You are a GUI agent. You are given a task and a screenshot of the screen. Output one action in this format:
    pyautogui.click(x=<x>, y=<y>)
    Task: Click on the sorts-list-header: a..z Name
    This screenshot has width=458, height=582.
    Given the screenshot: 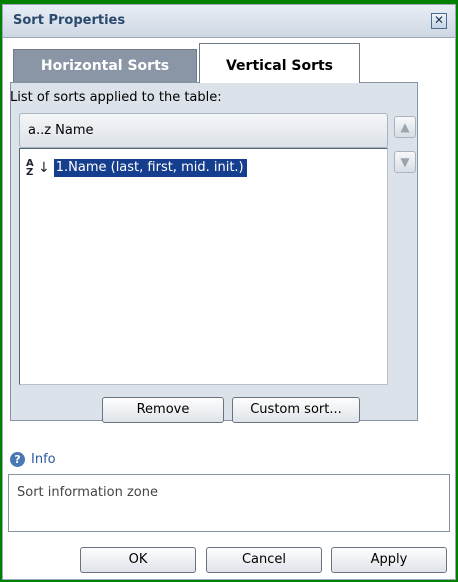 What is the action you would take?
    pyautogui.click(x=203, y=130)
    